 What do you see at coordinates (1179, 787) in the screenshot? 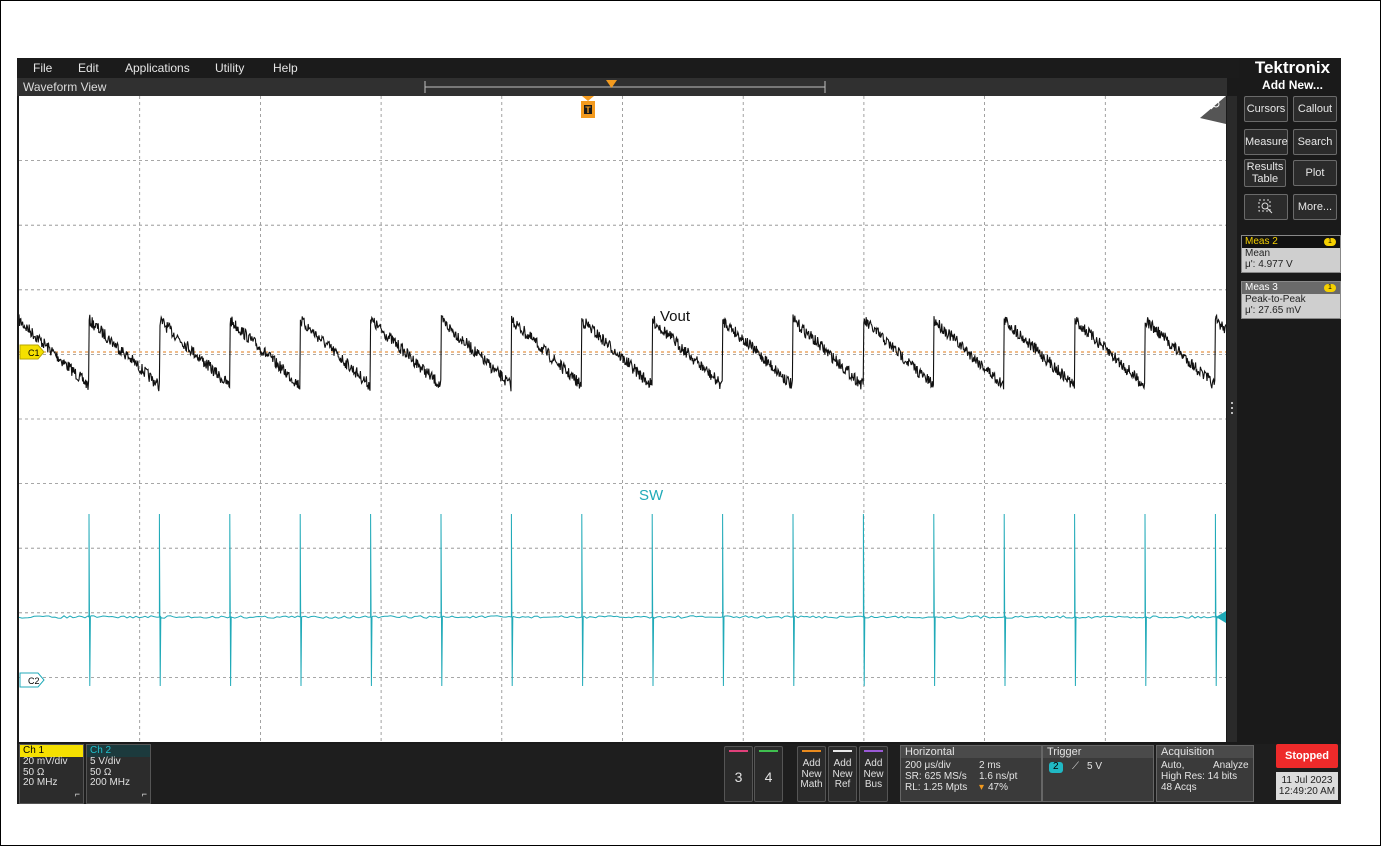
I see `acquisition-count: 48 Acqs` at bounding box center [1179, 787].